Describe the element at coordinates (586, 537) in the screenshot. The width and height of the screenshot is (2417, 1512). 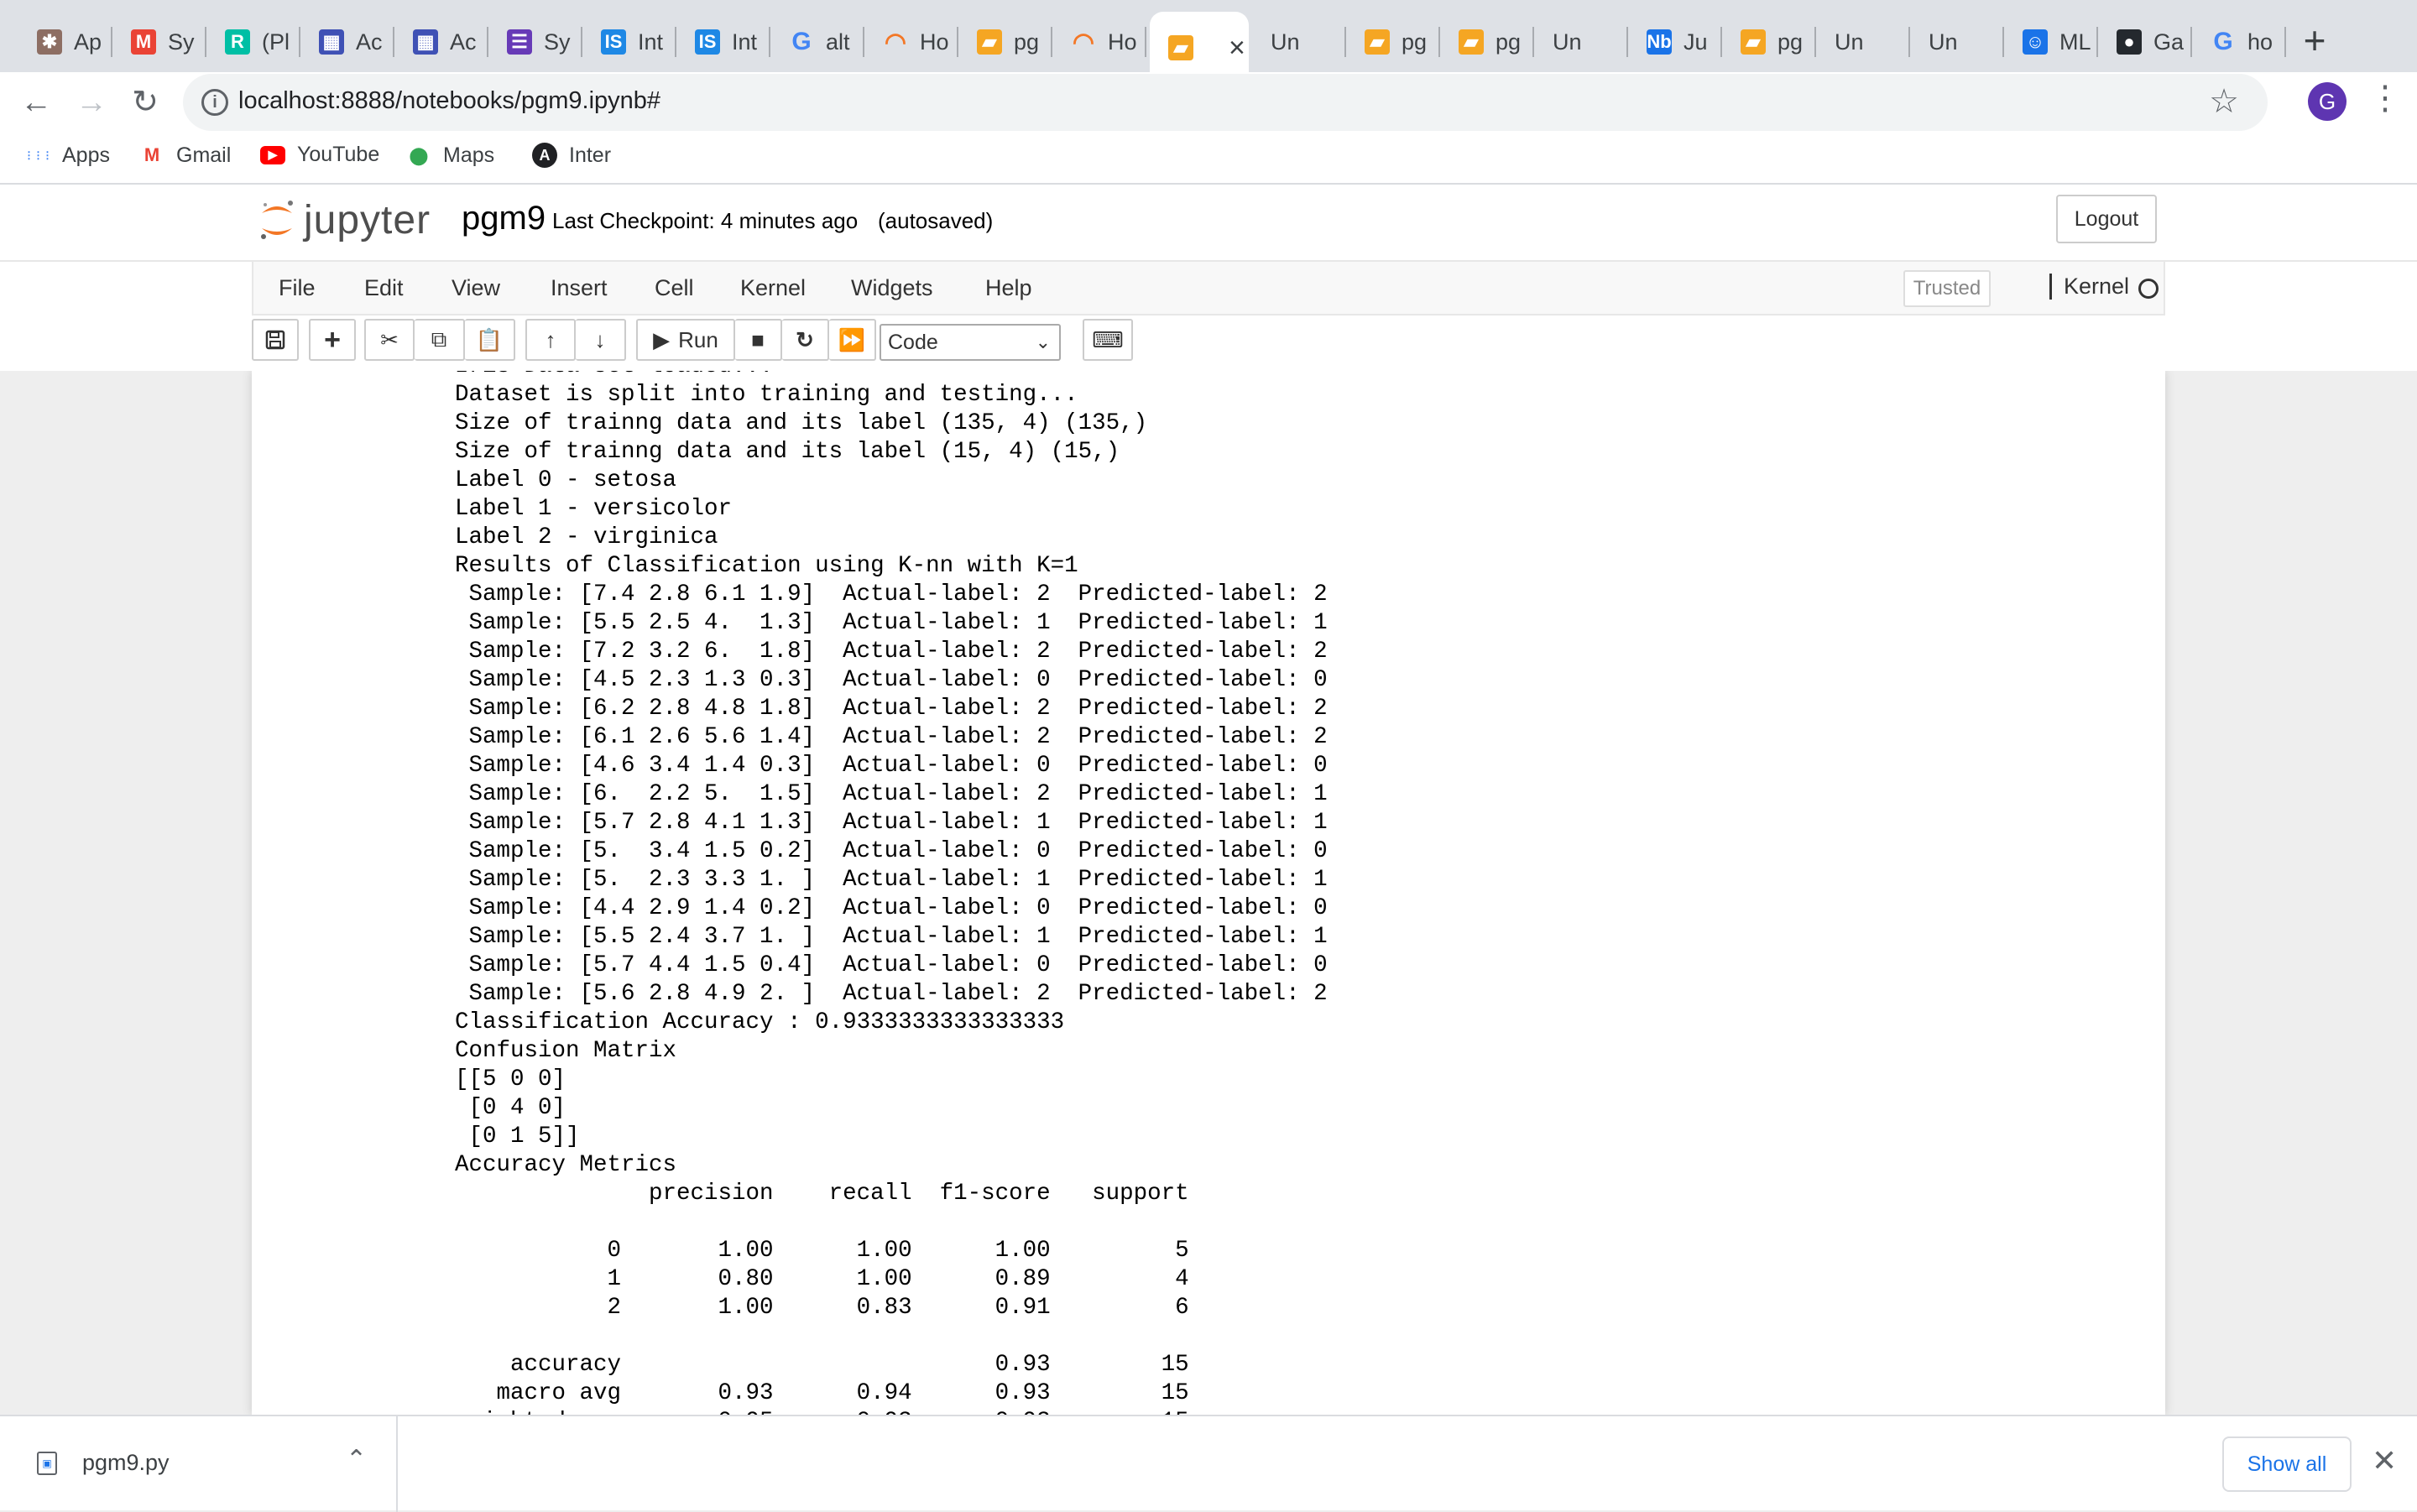
I see `output-line: Label 2 - virginica` at that location.